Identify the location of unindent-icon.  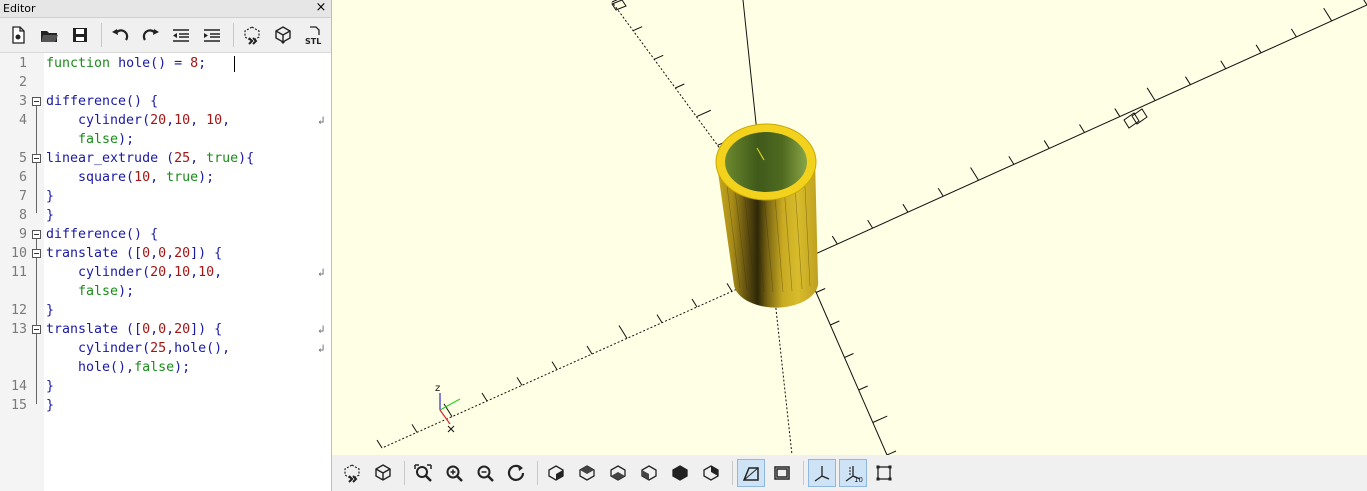
(181, 35).